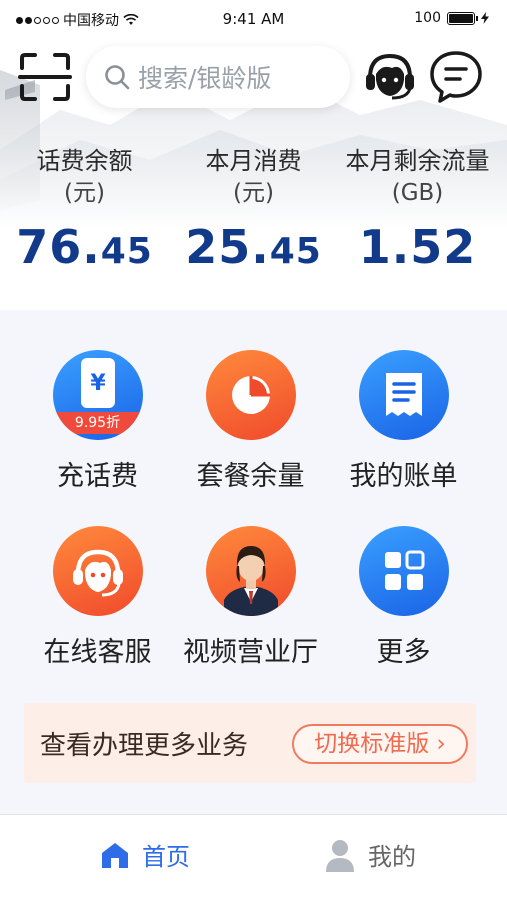 The image size is (507, 900). I want to click on more-grid-icon, so click(403, 571).